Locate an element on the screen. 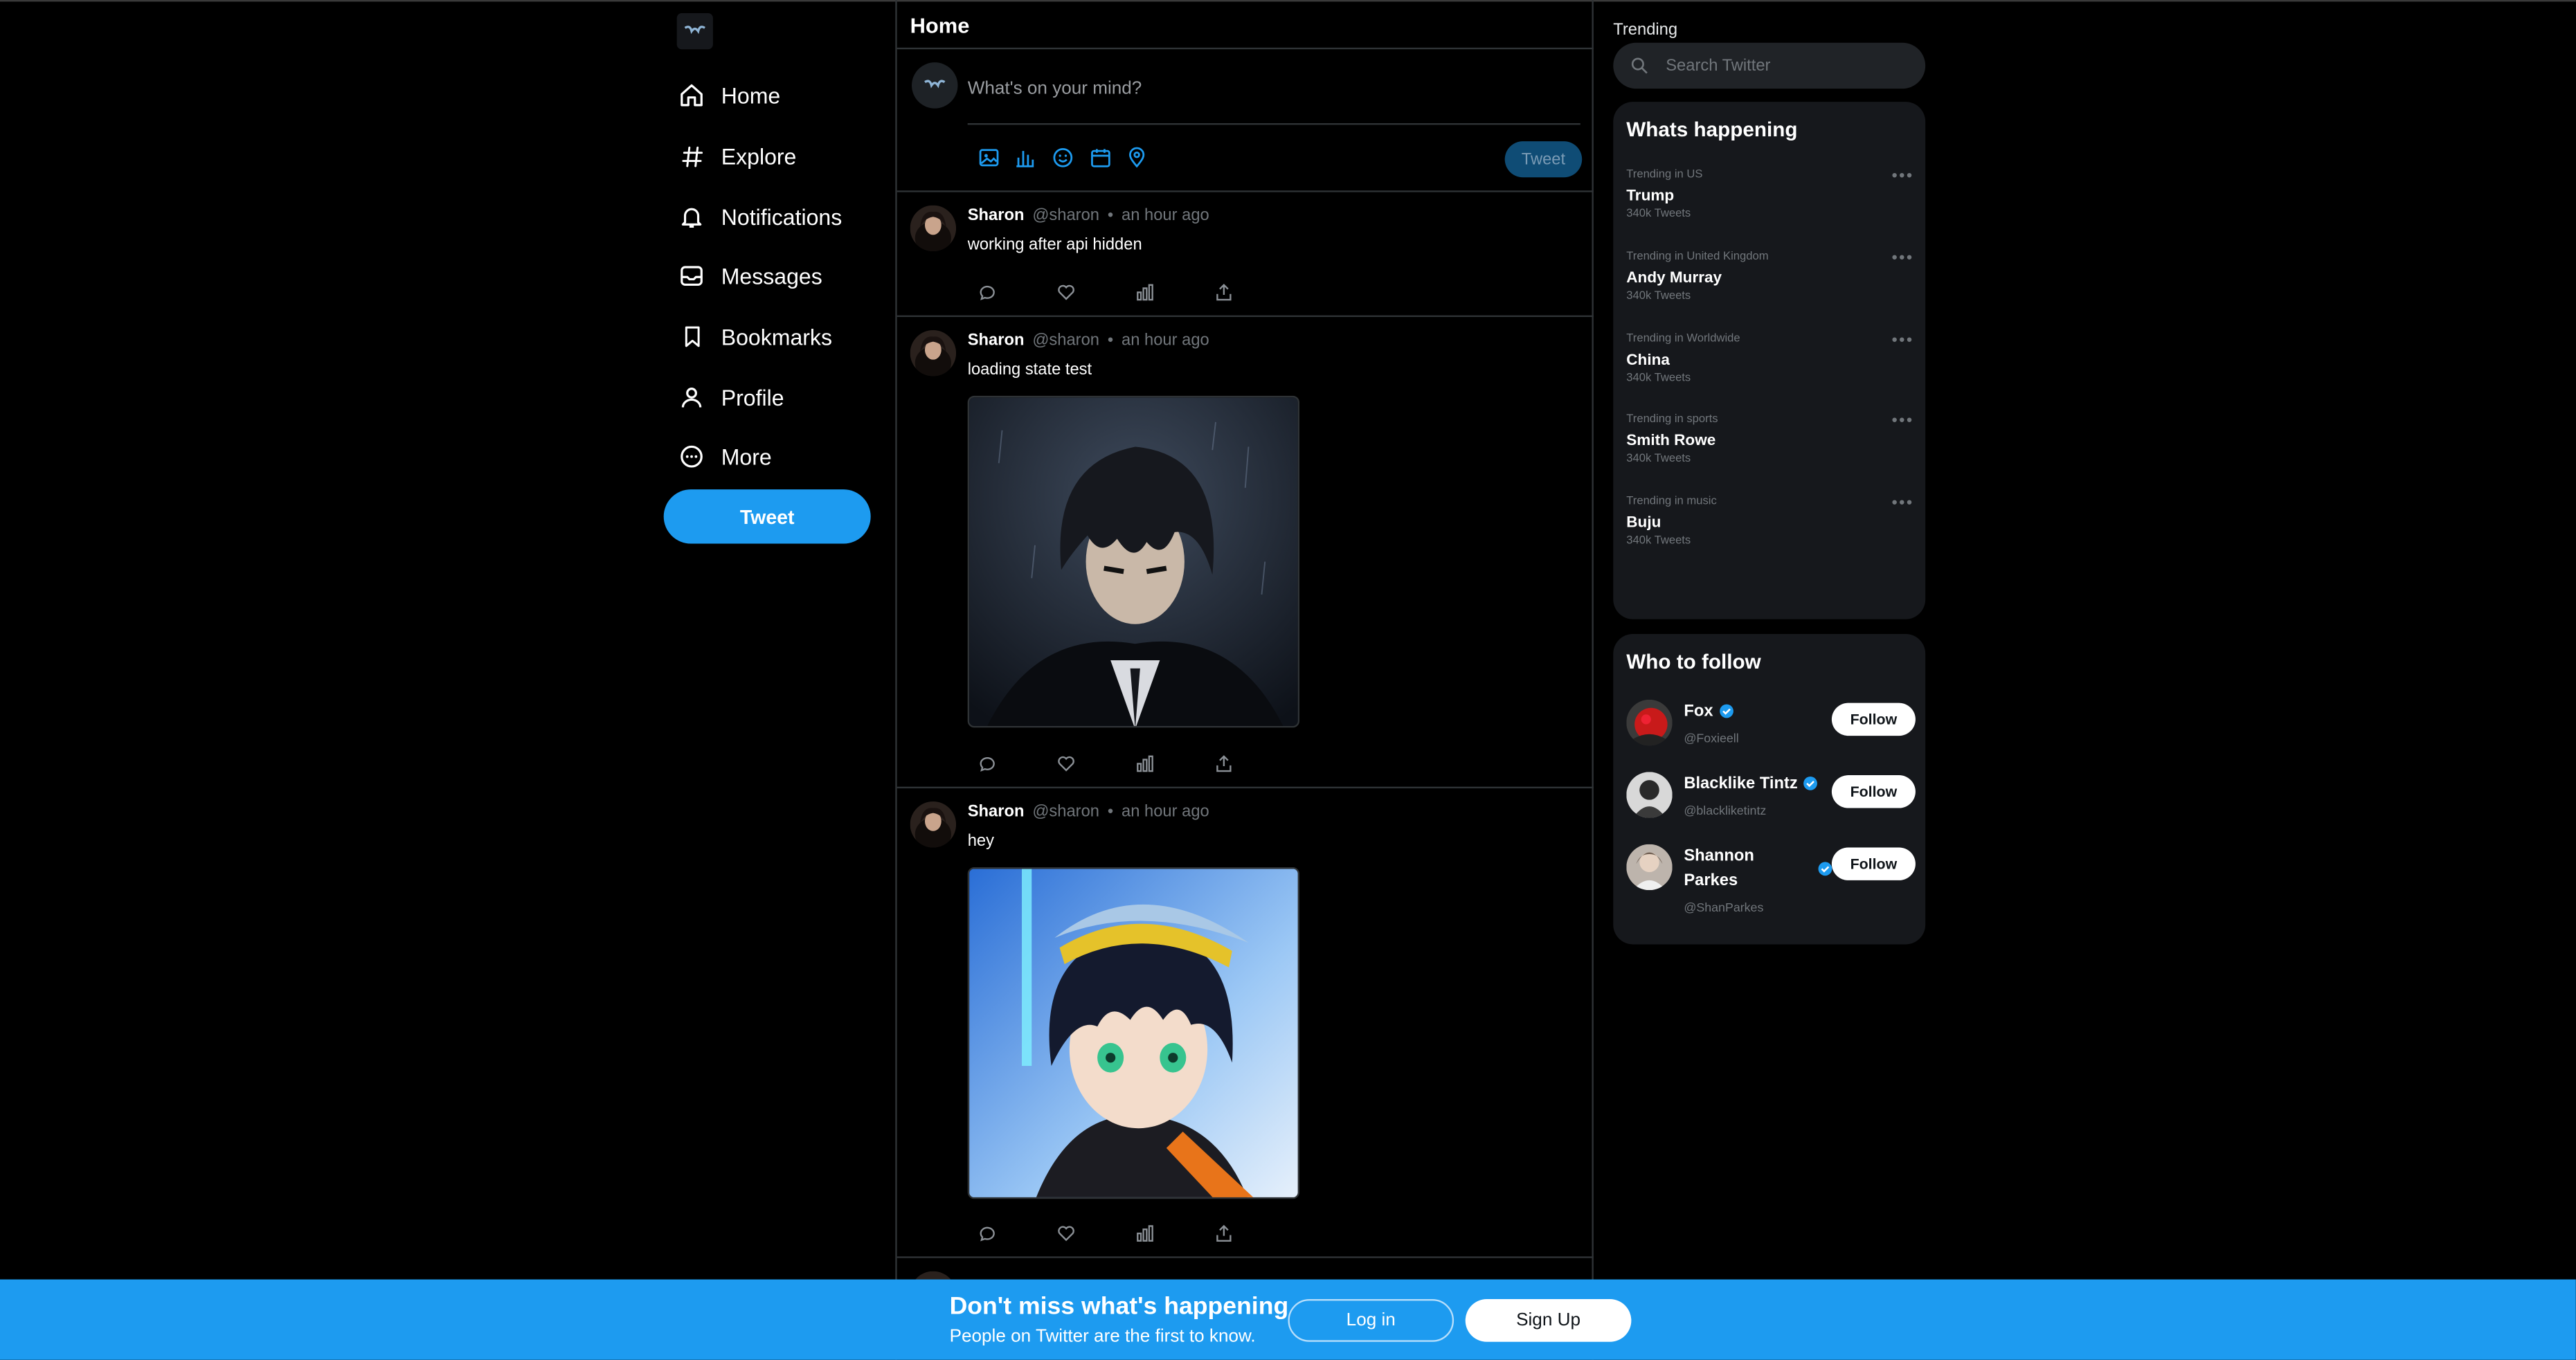 This screenshot has width=2576, height=1360. nav-messages: Messages is located at coordinates (750, 275).